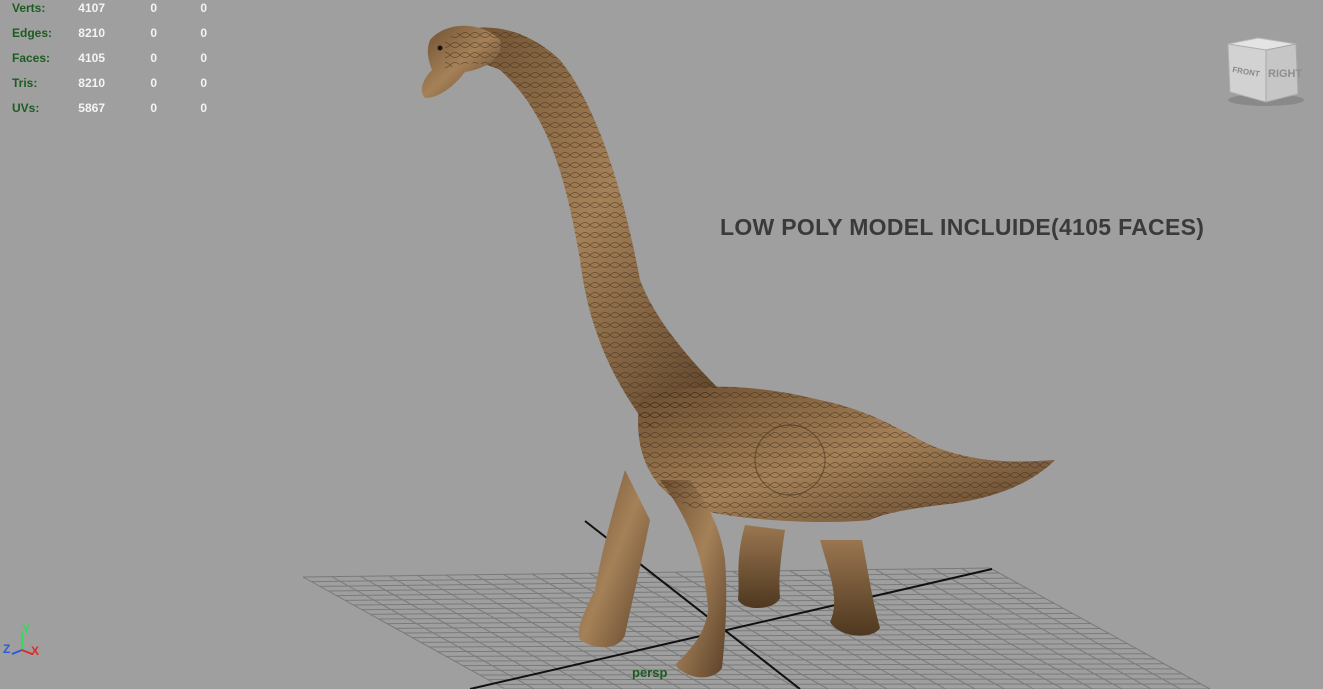 This screenshot has height=689, width=1323. I want to click on axis-gizmo: Y Z X, so click(25, 642).